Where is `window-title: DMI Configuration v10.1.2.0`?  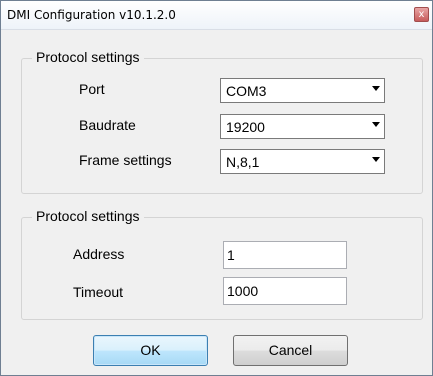
window-title: DMI Configuration v10.1.2.0 is located at coordinates (91, 15).